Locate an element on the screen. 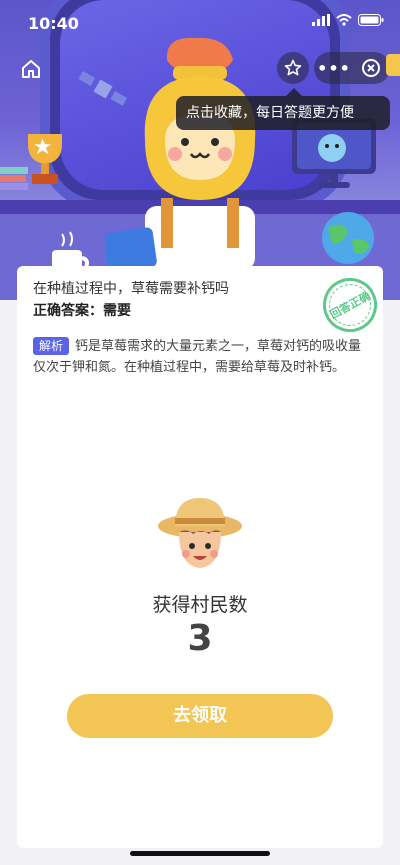  stamp-ring is located at coordinates (350, 305).